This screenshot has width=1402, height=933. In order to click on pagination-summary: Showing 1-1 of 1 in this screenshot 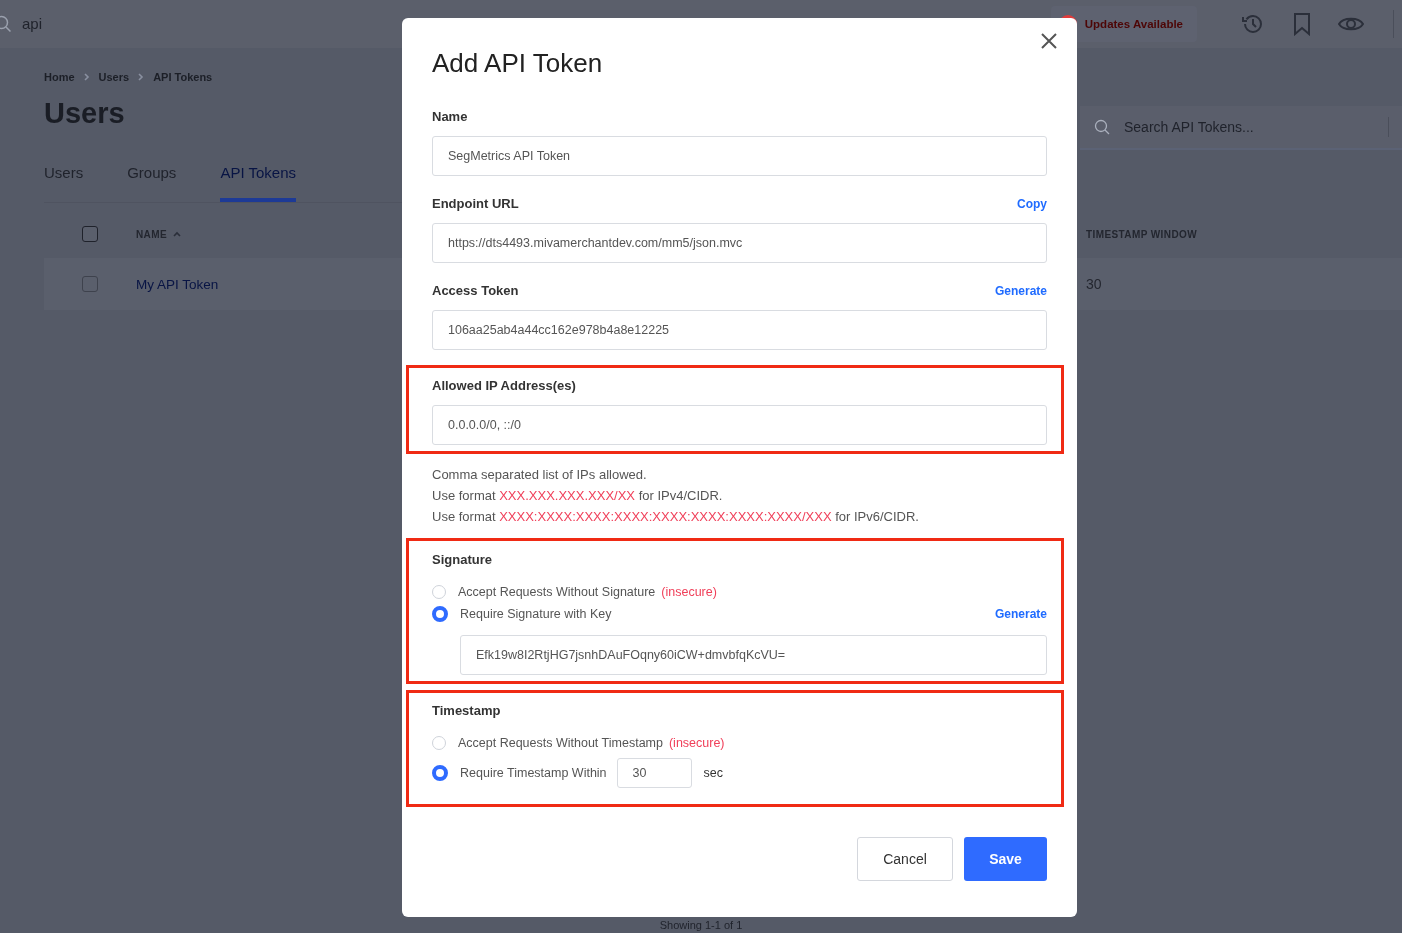, I will do `click(701, 925)`.